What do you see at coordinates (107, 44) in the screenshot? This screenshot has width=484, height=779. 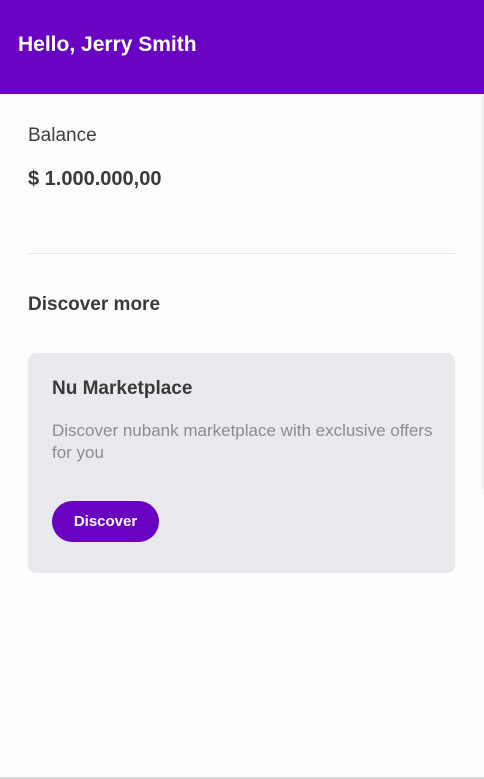 I see `greeting-title: Hello, Jerry Smith` at bounding box center [107, 44].